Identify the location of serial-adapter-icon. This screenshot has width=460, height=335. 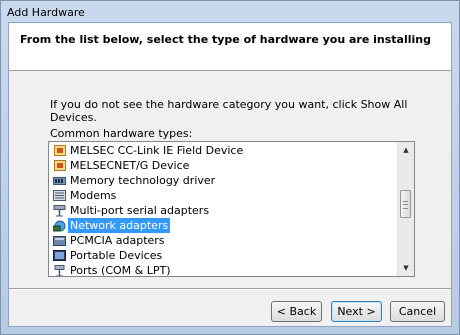
(59, 210).